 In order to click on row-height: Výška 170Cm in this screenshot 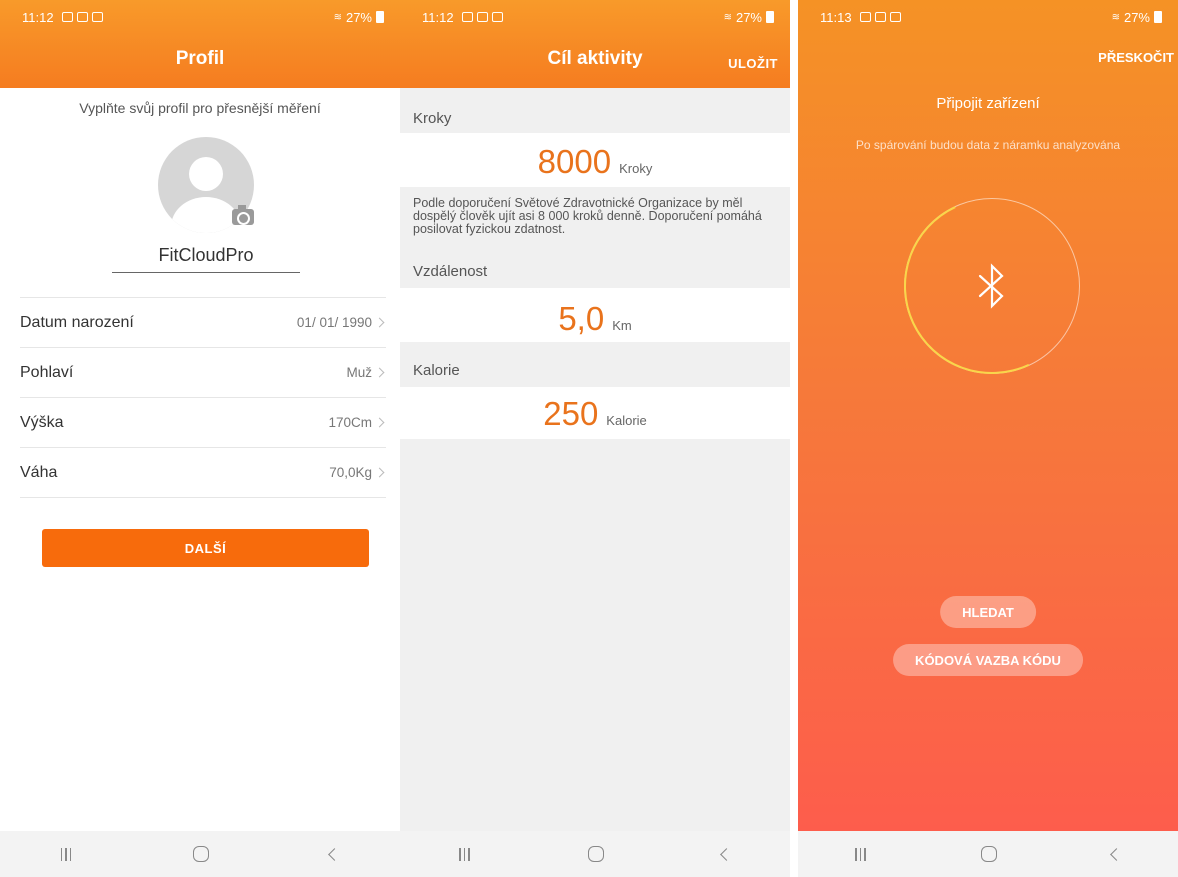, I will do `click(203, 423)`.